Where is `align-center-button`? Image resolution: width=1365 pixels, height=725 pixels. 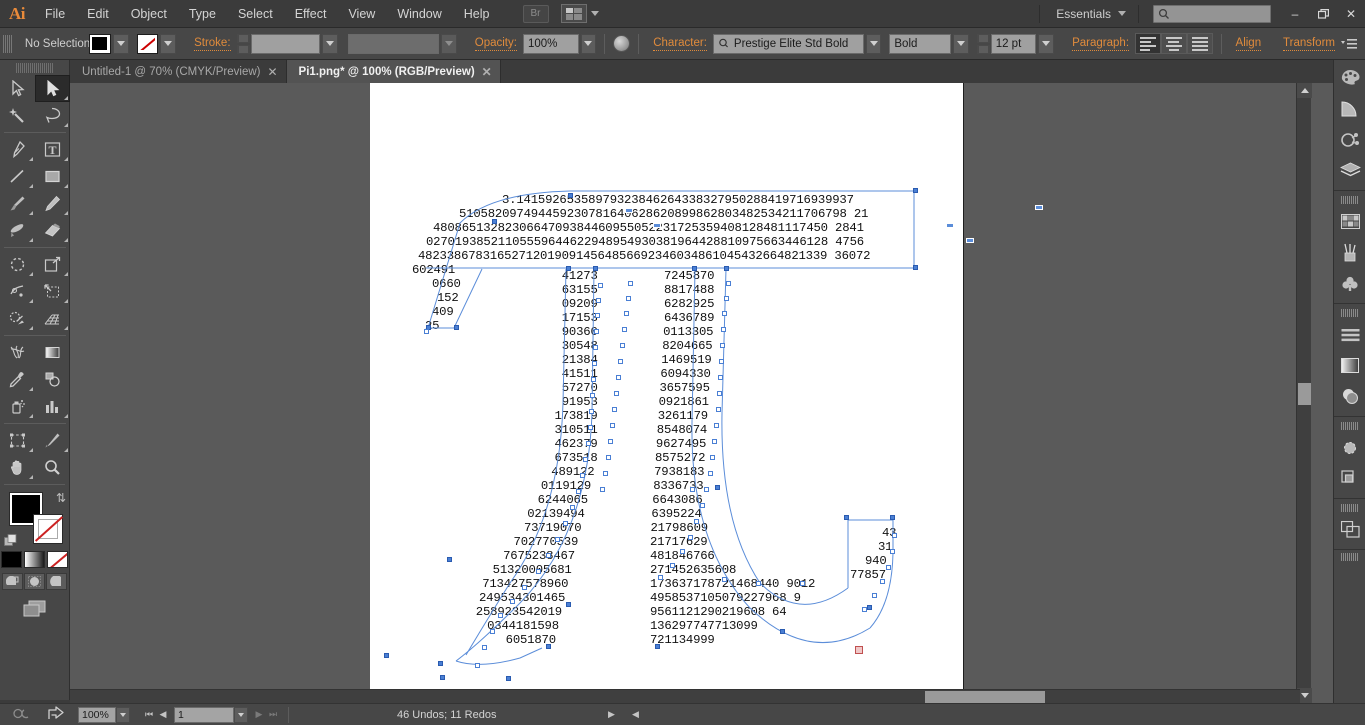
align-center-button is located at coordinates (1173, 43).